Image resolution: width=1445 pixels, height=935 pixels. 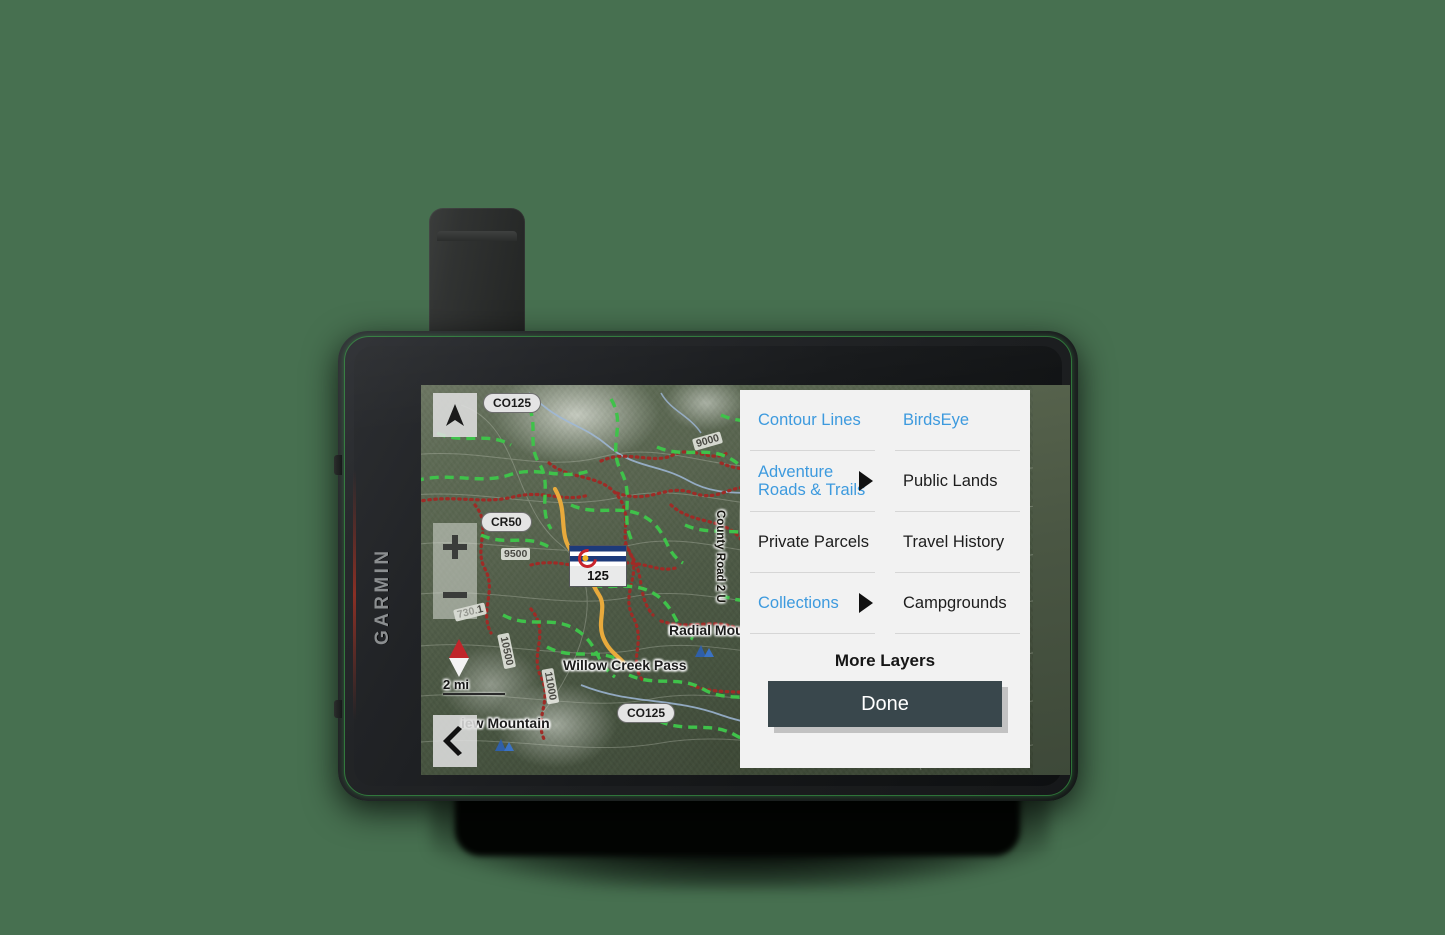 What do you see at coordinates (885, 657) in the screenshot?
I see `more-layers-label: More Layers` at bounding box center [885, 657].